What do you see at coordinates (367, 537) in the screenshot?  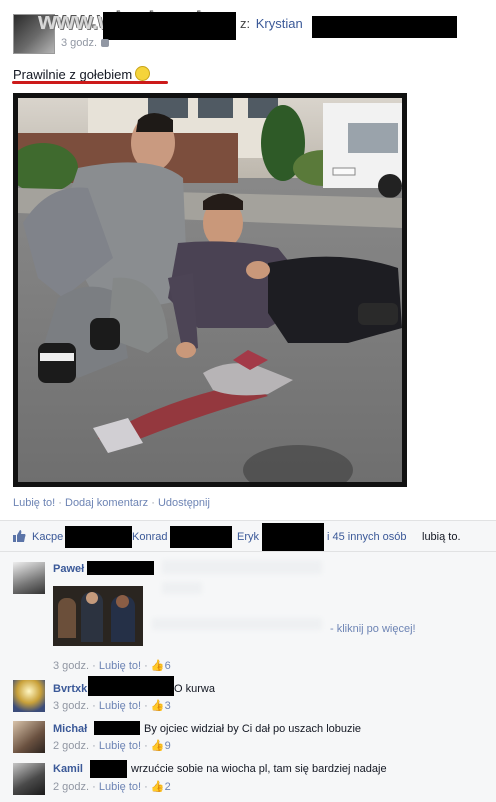 I see `likes-others-link: i 45 innych osób` at bounding box center [367, 537].